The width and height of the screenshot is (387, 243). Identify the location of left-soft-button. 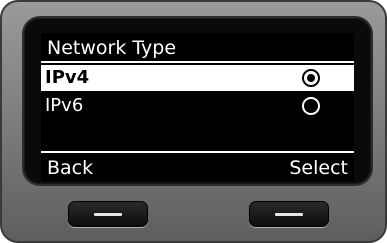
(108, 214).